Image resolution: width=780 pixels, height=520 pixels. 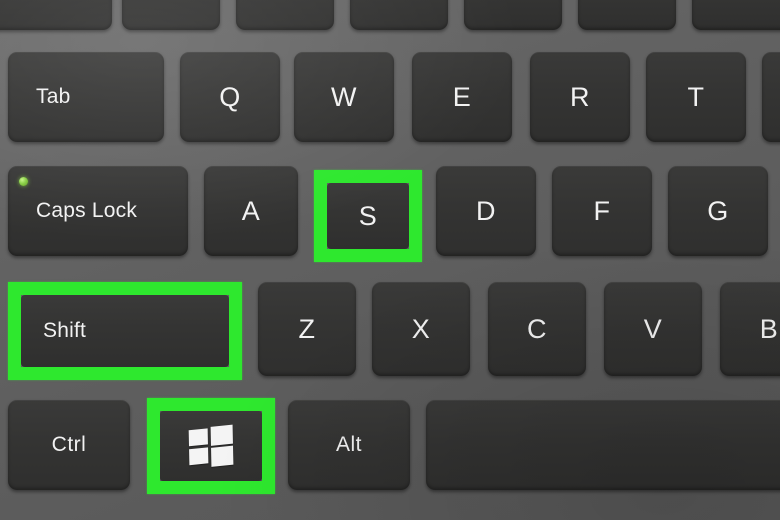 What do you see at coordinates (125, 331) in the screenshot?
I see `highlight-frame-shift` at bounding box center [125, 331].